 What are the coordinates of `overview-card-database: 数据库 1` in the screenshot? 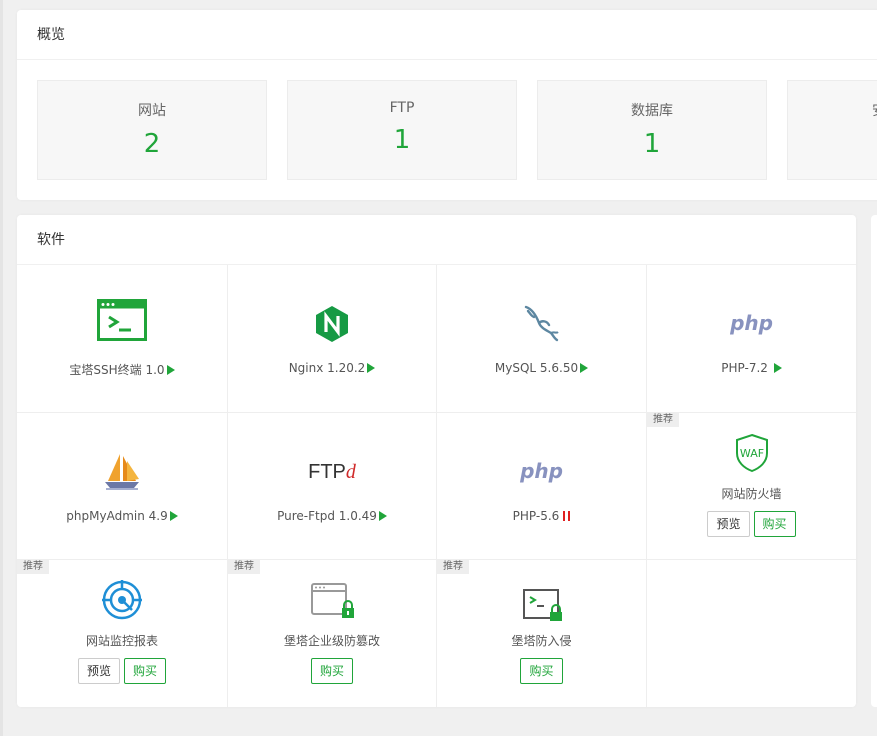 It's located at (652, 130).